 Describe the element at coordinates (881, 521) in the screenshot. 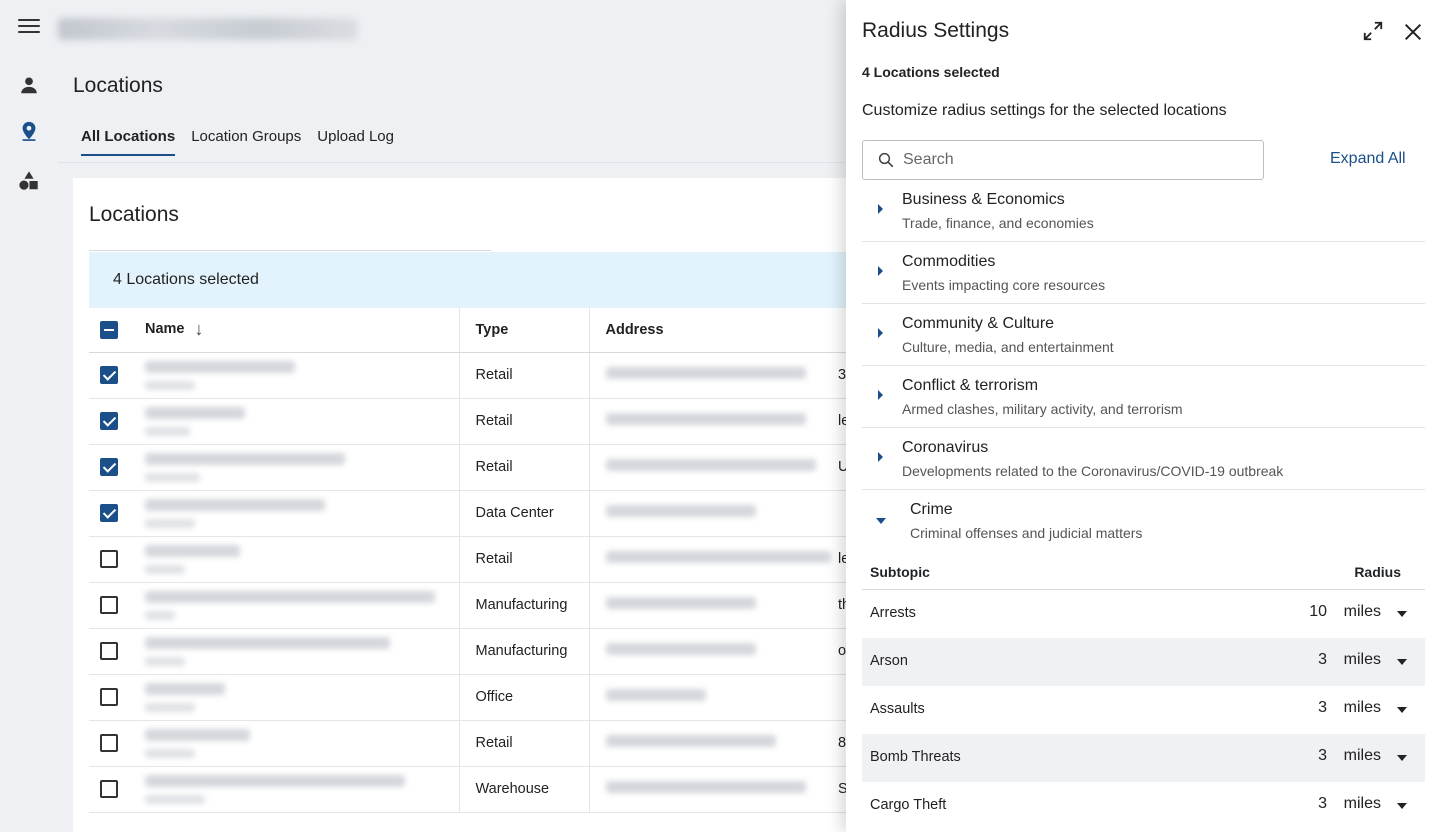

I see `caret-down-icon` at that location.